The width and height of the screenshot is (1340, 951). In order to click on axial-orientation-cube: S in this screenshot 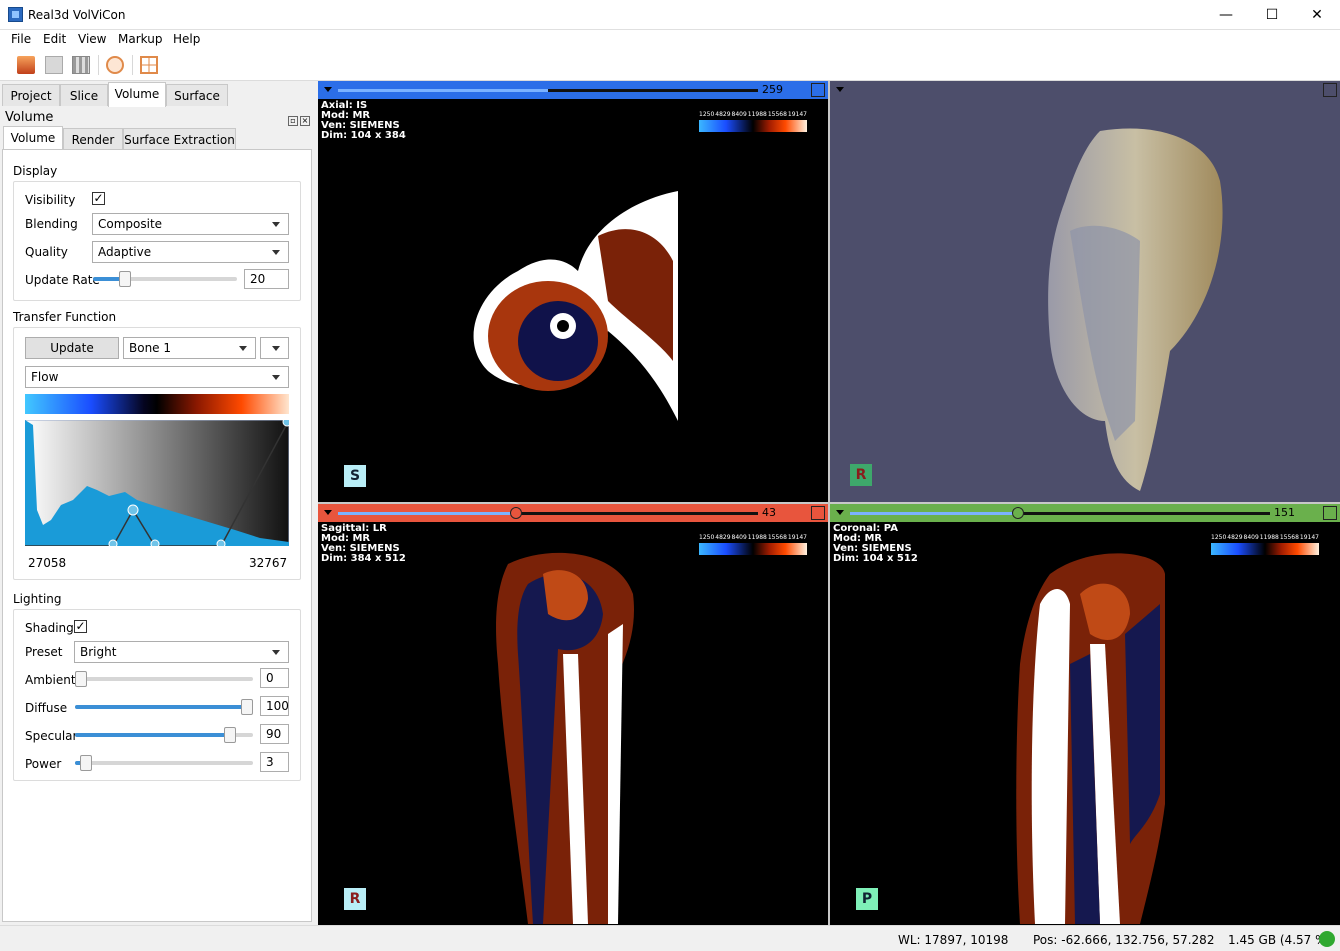, I will do `click(355, 476)`.